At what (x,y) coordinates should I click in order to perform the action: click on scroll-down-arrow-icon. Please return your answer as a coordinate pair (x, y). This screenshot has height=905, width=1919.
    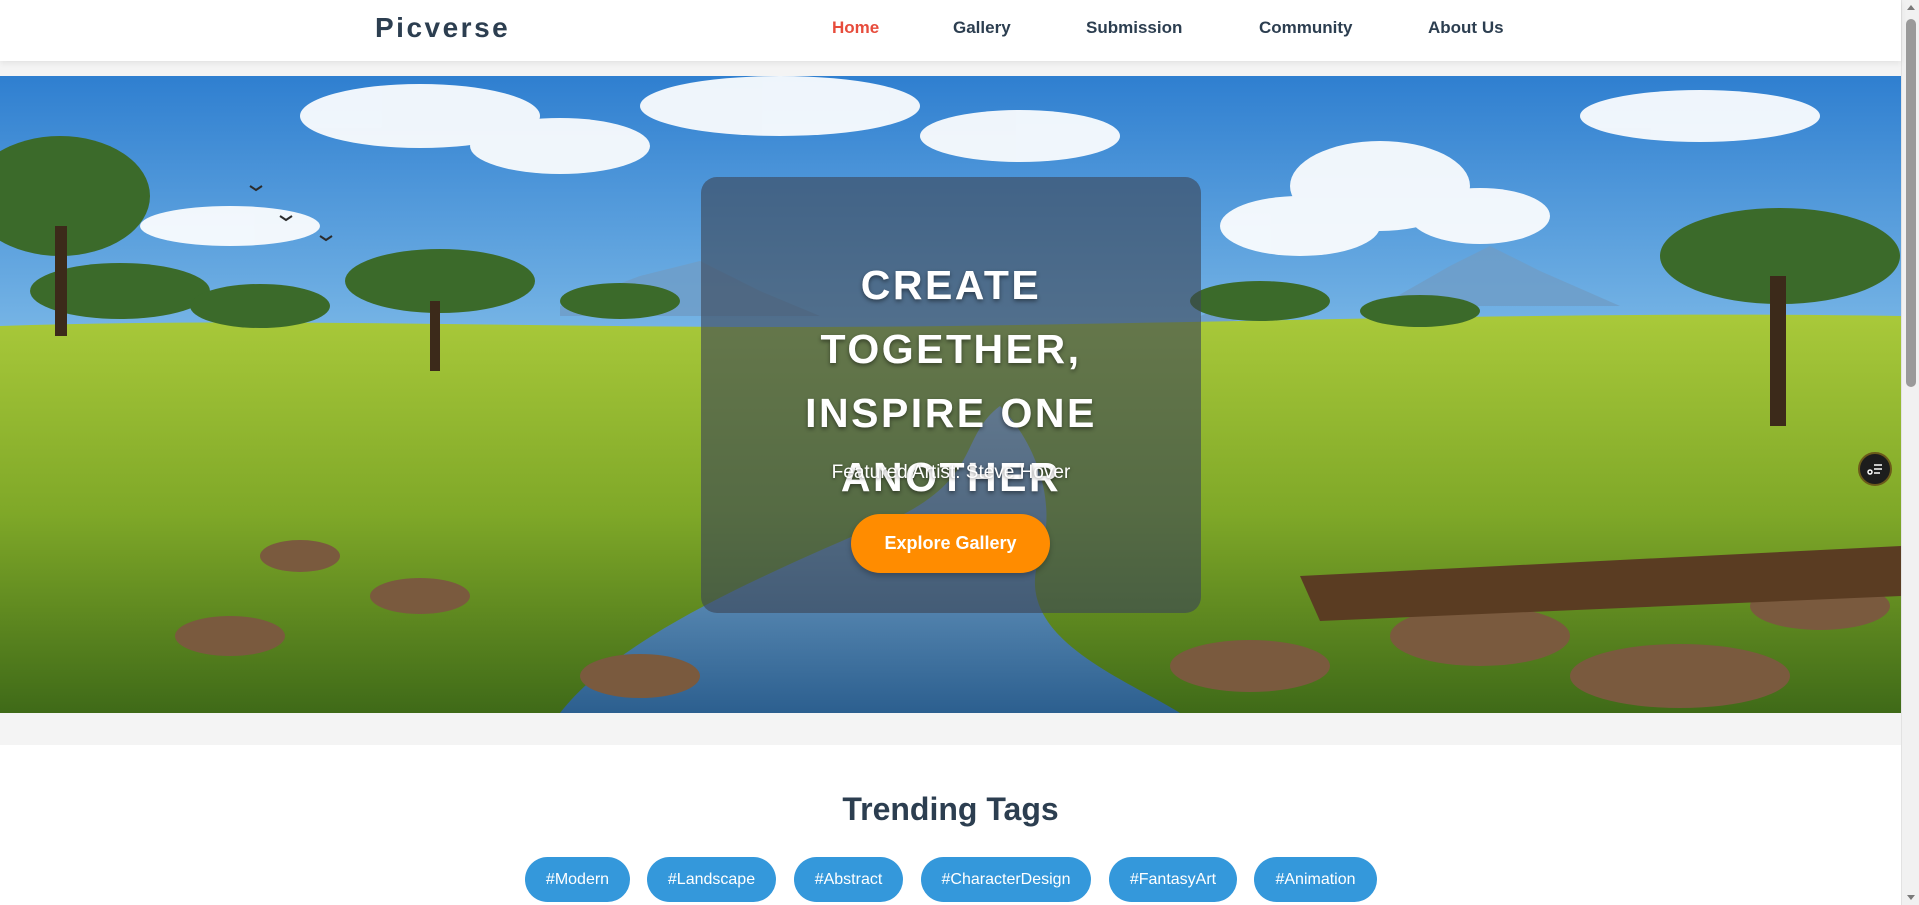
    Looking at the image, I should click on (1911, 897).